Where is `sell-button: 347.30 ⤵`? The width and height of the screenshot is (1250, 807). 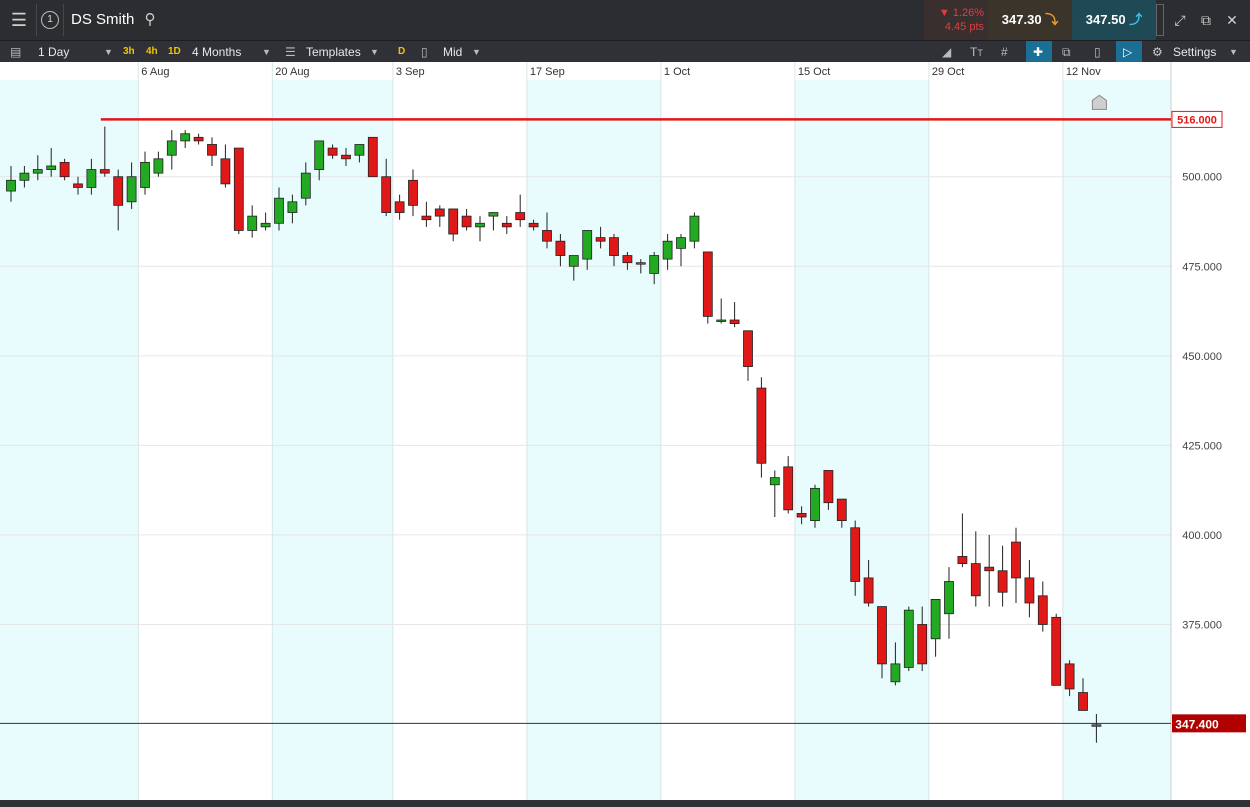 sell-button: 347.30 ⤵ is located at coordinates (1030, 20).